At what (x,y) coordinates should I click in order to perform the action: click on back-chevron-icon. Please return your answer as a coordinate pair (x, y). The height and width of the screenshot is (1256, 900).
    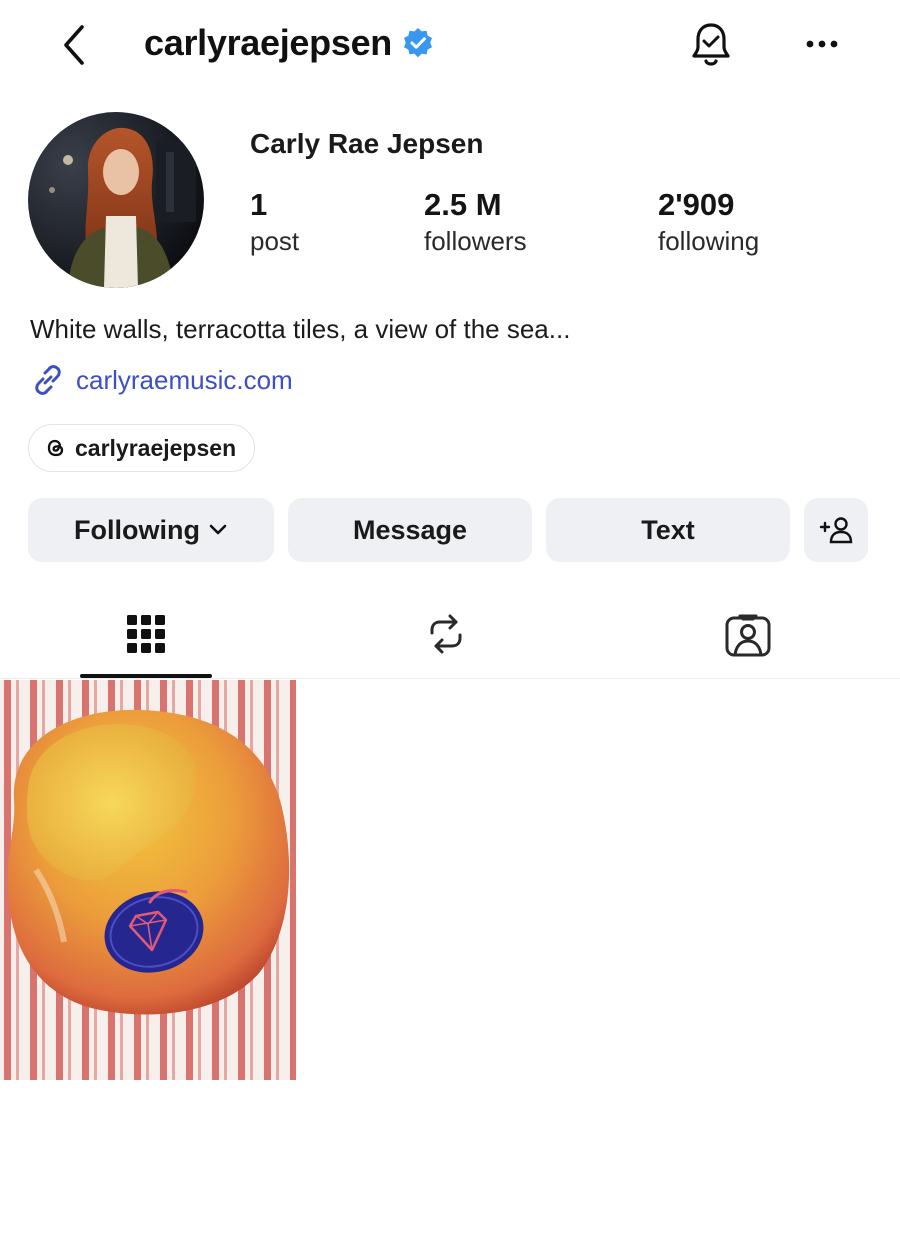
    Looking at the image, I should click on (74, 45).